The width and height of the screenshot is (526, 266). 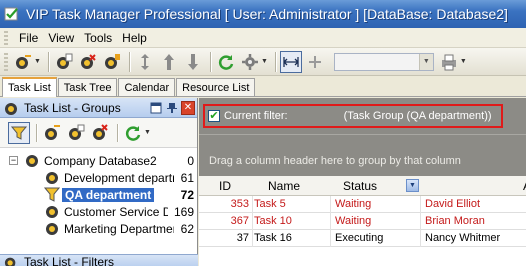 What do you see at coordinates (453, 204) in the screenshot?
I see `cell-assigned: David Elliot` at bounding box center [453, 204].